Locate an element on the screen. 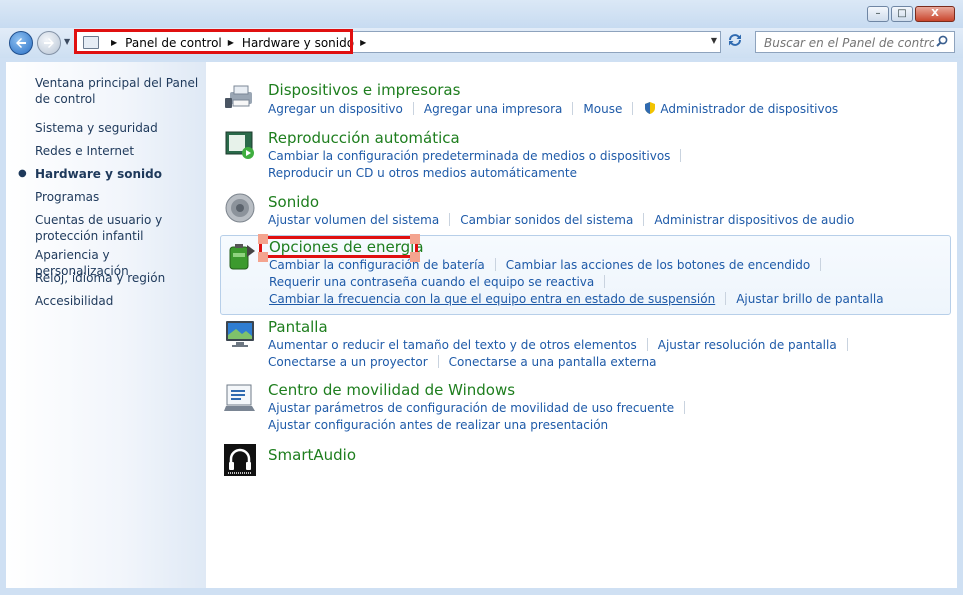  back-button is located at coordinates (21, 43).